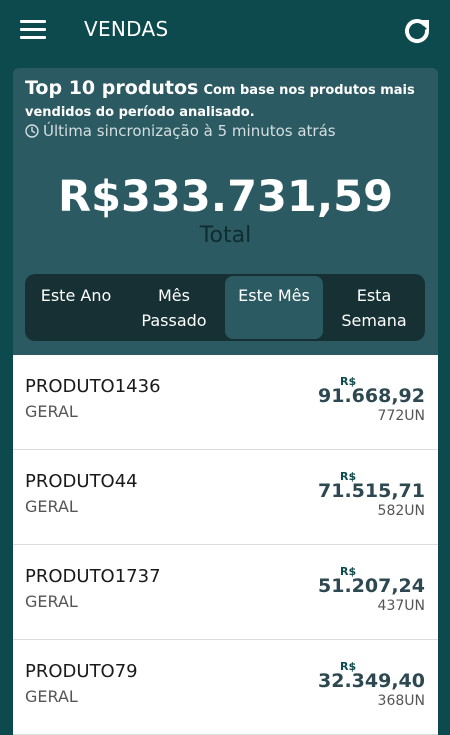 The width and height of the screenshot is (450, 735). I want to click on product-units: 437UN, so click(401, 606).